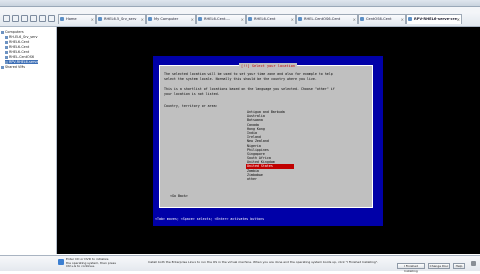  What do you see at coordinates (21, 37) in the screenshot?
I see `tree-item: RH-EL6_Srv_serv` at bounding box center [21, 37].